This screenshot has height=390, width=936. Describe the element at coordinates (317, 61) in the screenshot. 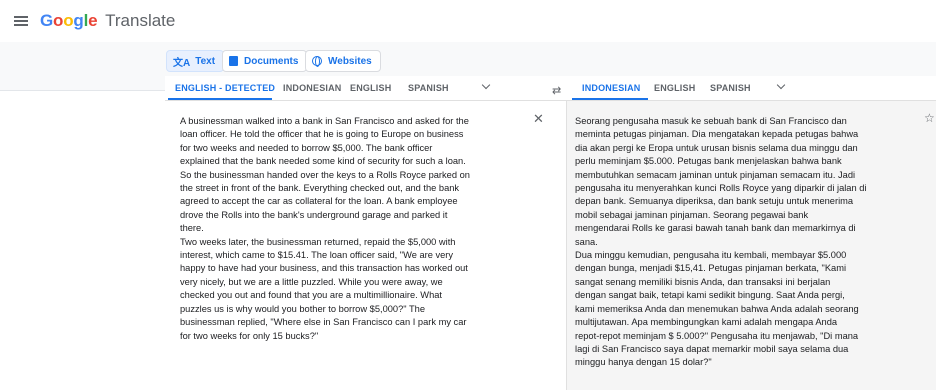

I see `globe-icon` at that location.